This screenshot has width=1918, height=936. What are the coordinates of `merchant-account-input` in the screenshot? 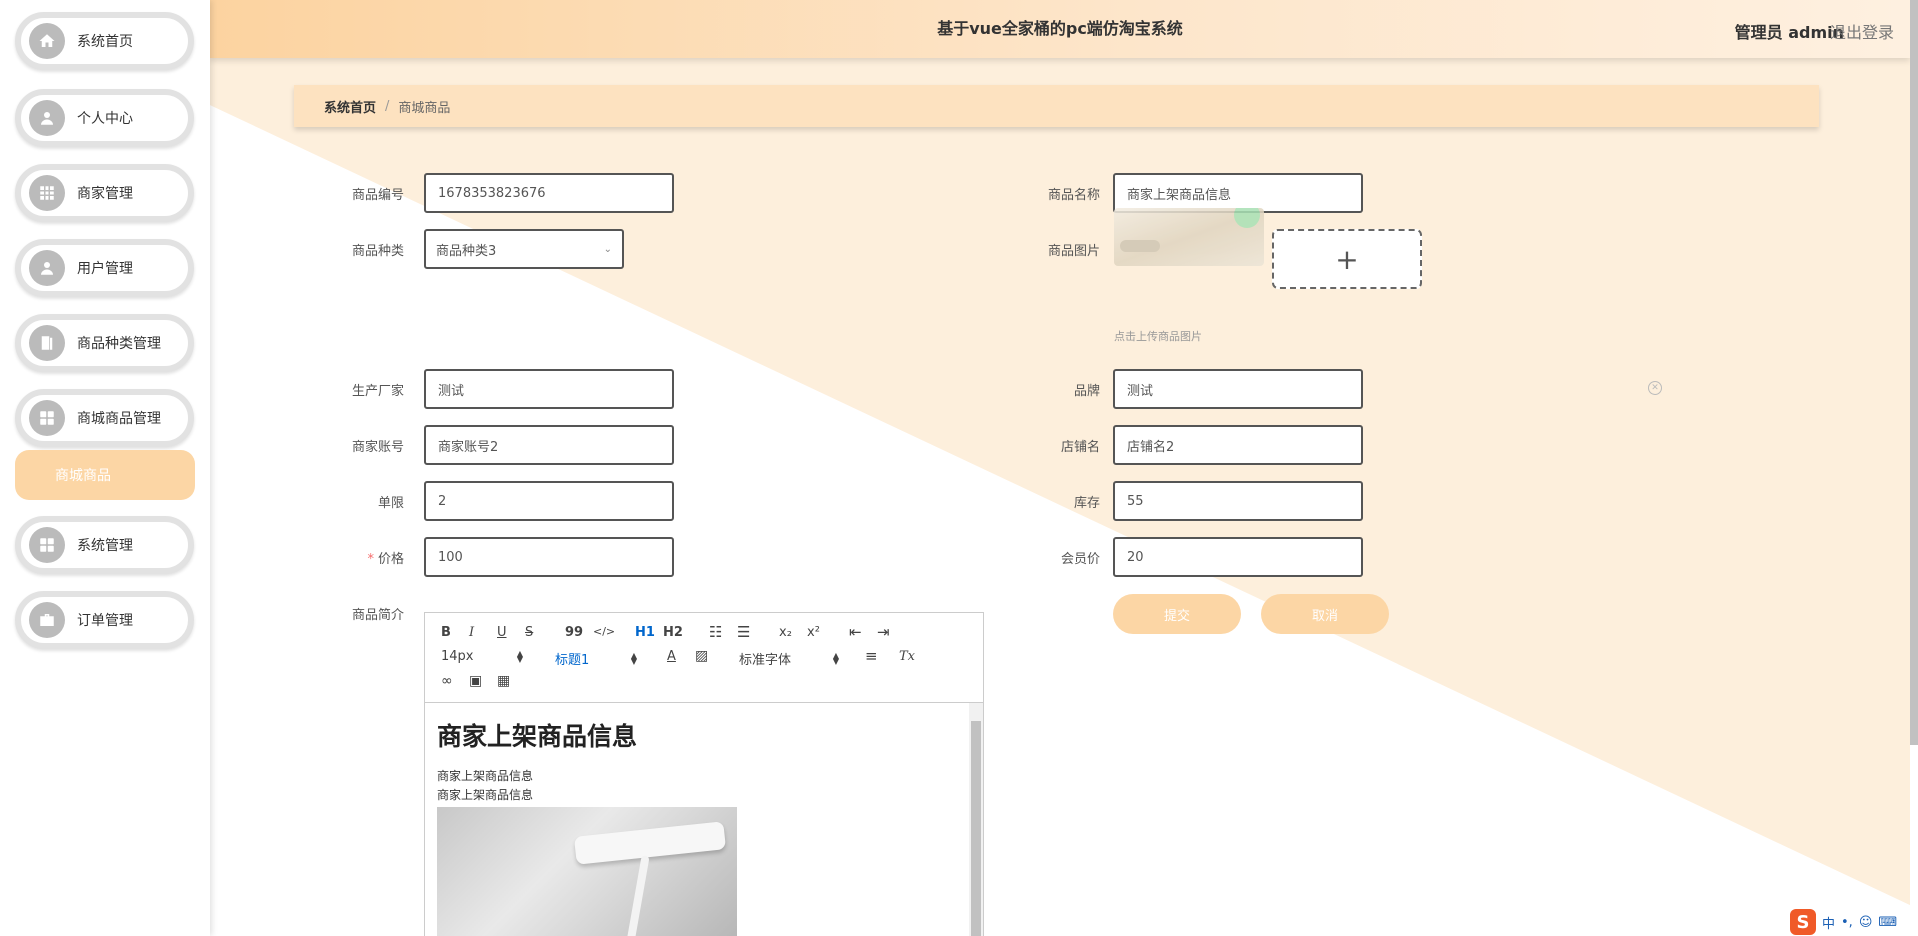 It's located at (549, 445).